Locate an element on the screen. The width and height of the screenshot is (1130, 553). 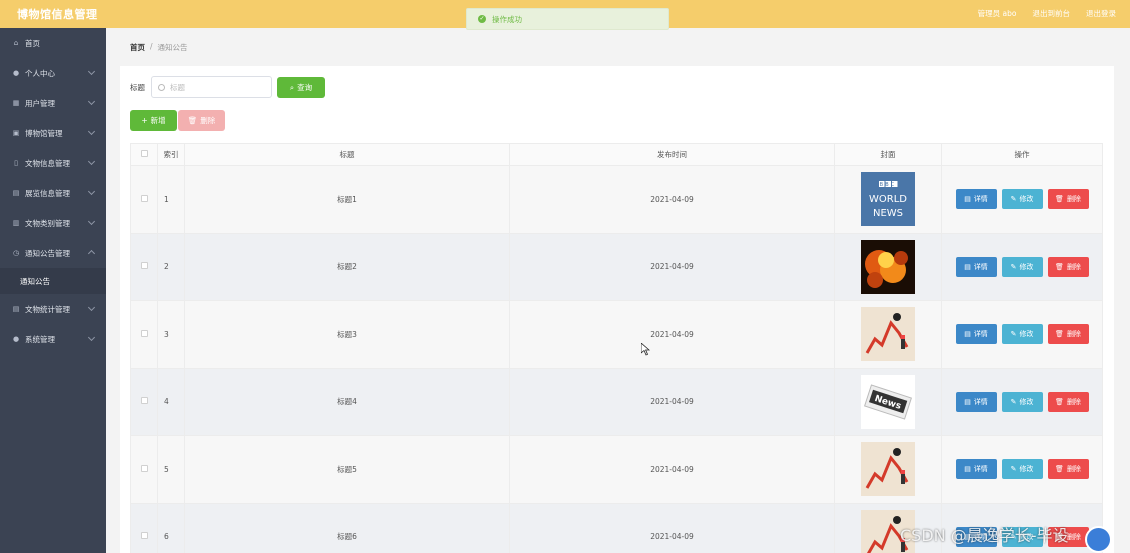
row-cover-cell: BBC WORLD NEWS is located at coordinates (888, 199).